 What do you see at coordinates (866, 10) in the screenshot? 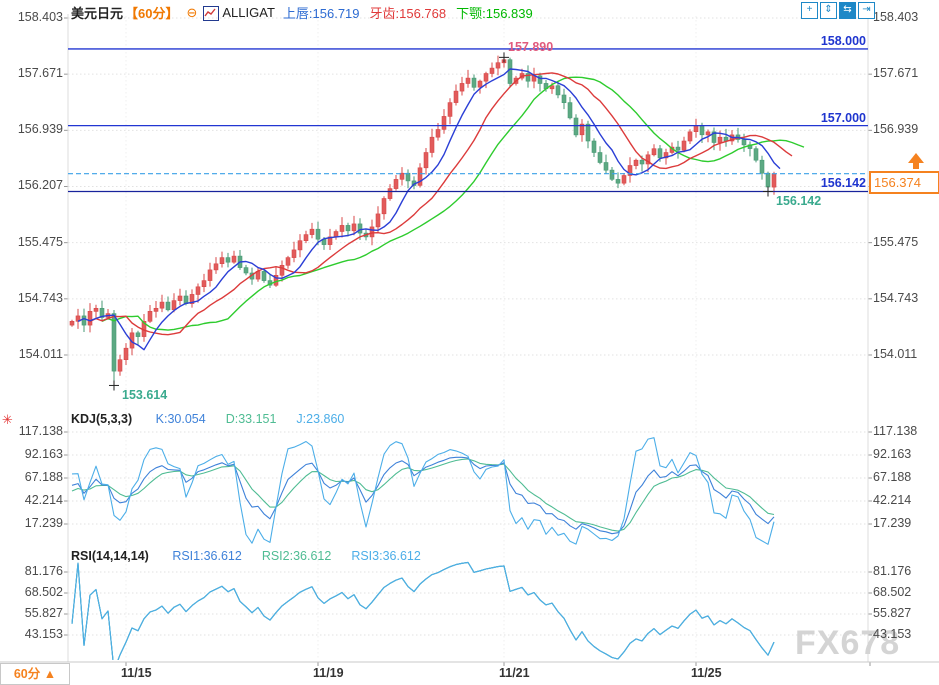
I see `exit-right-icon: ⇥` at bounding box center [866, 10].